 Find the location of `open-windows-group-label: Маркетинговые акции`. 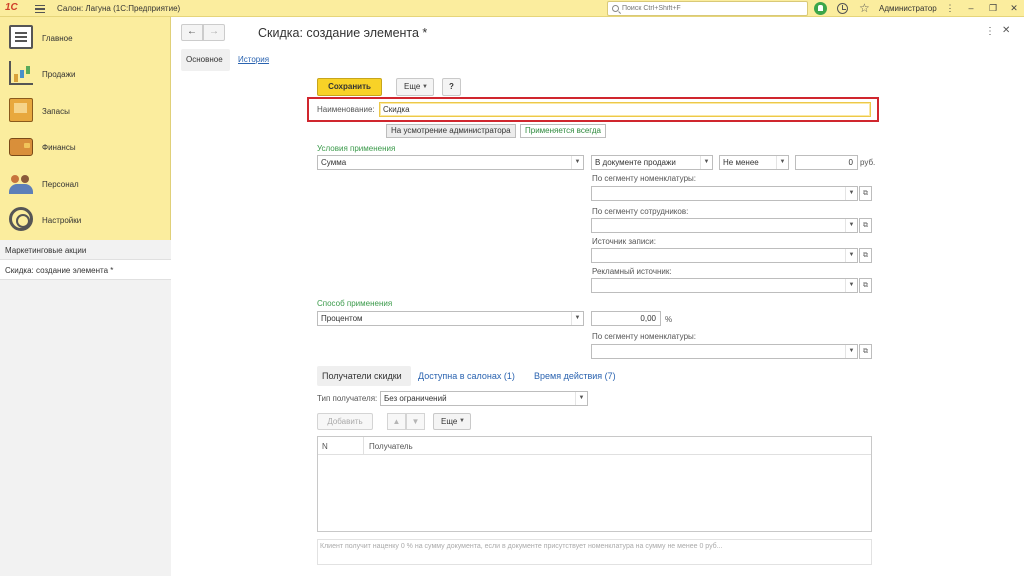

open-windows-group-label: Маркетинговые акции is located at coordinates (46, 250).